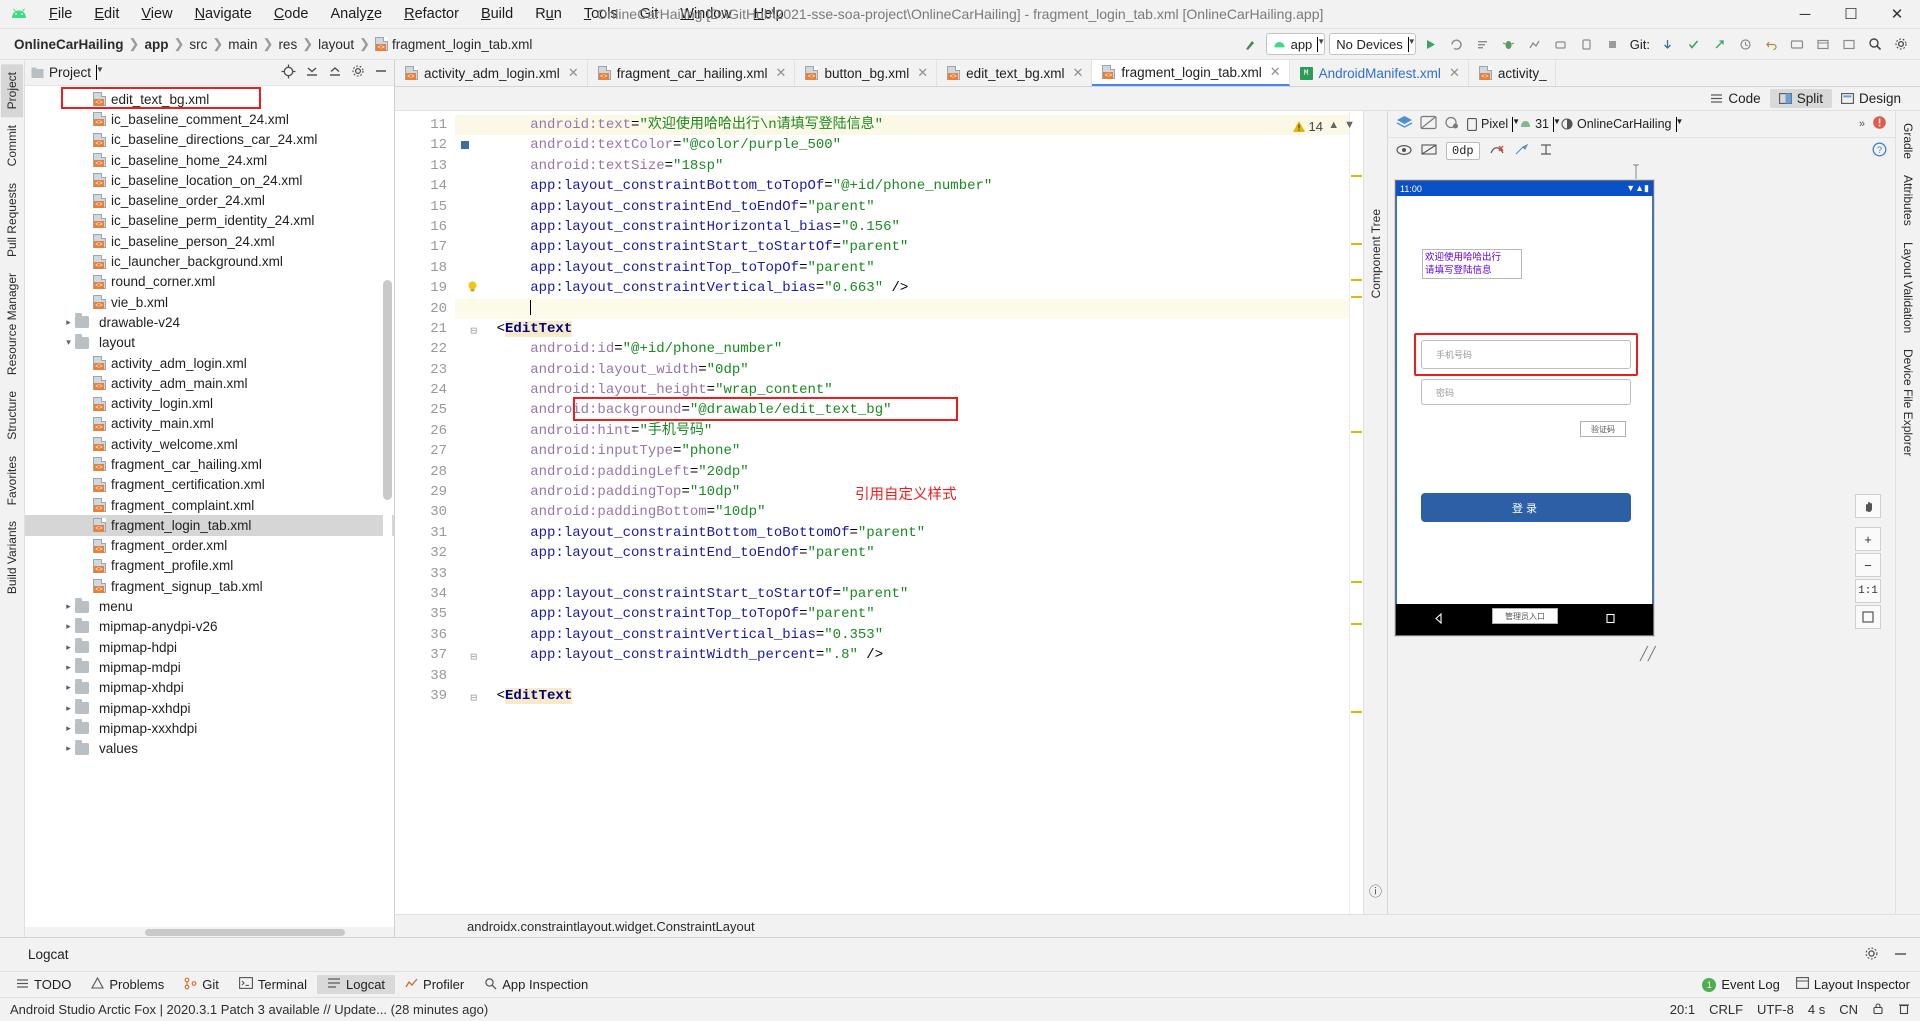 This screenshot has width=1920, height=1021. What do you see at coordinates (68, 342) in the screenshot?
I see `tree-arrow: ▾` at bounding box center [68, 342].